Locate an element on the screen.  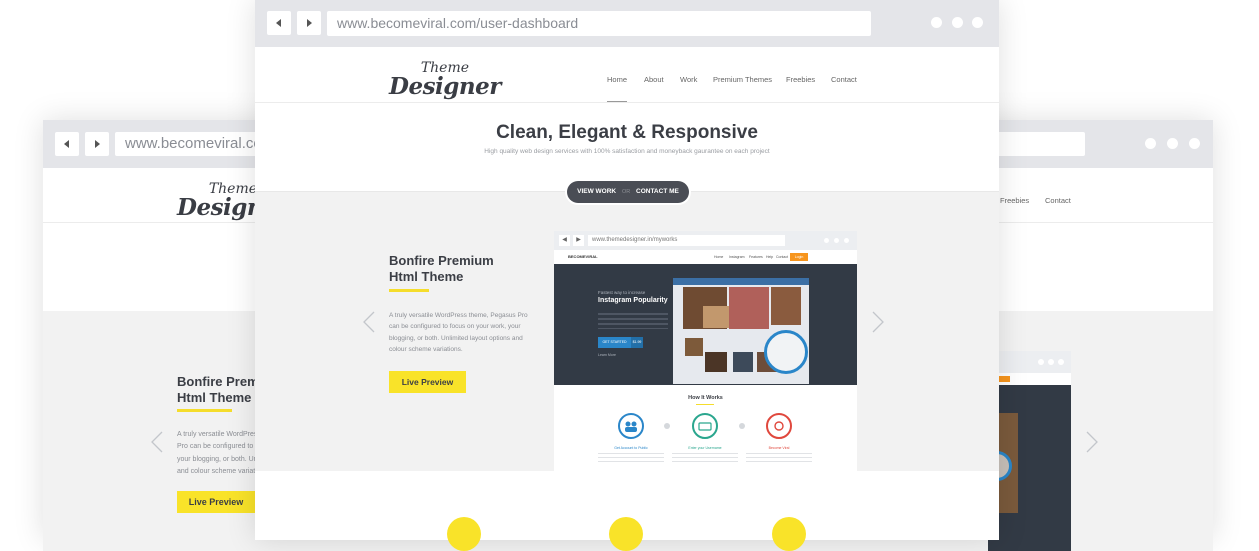
mockup-nav-item: Features is located at coordinates (756, 257).